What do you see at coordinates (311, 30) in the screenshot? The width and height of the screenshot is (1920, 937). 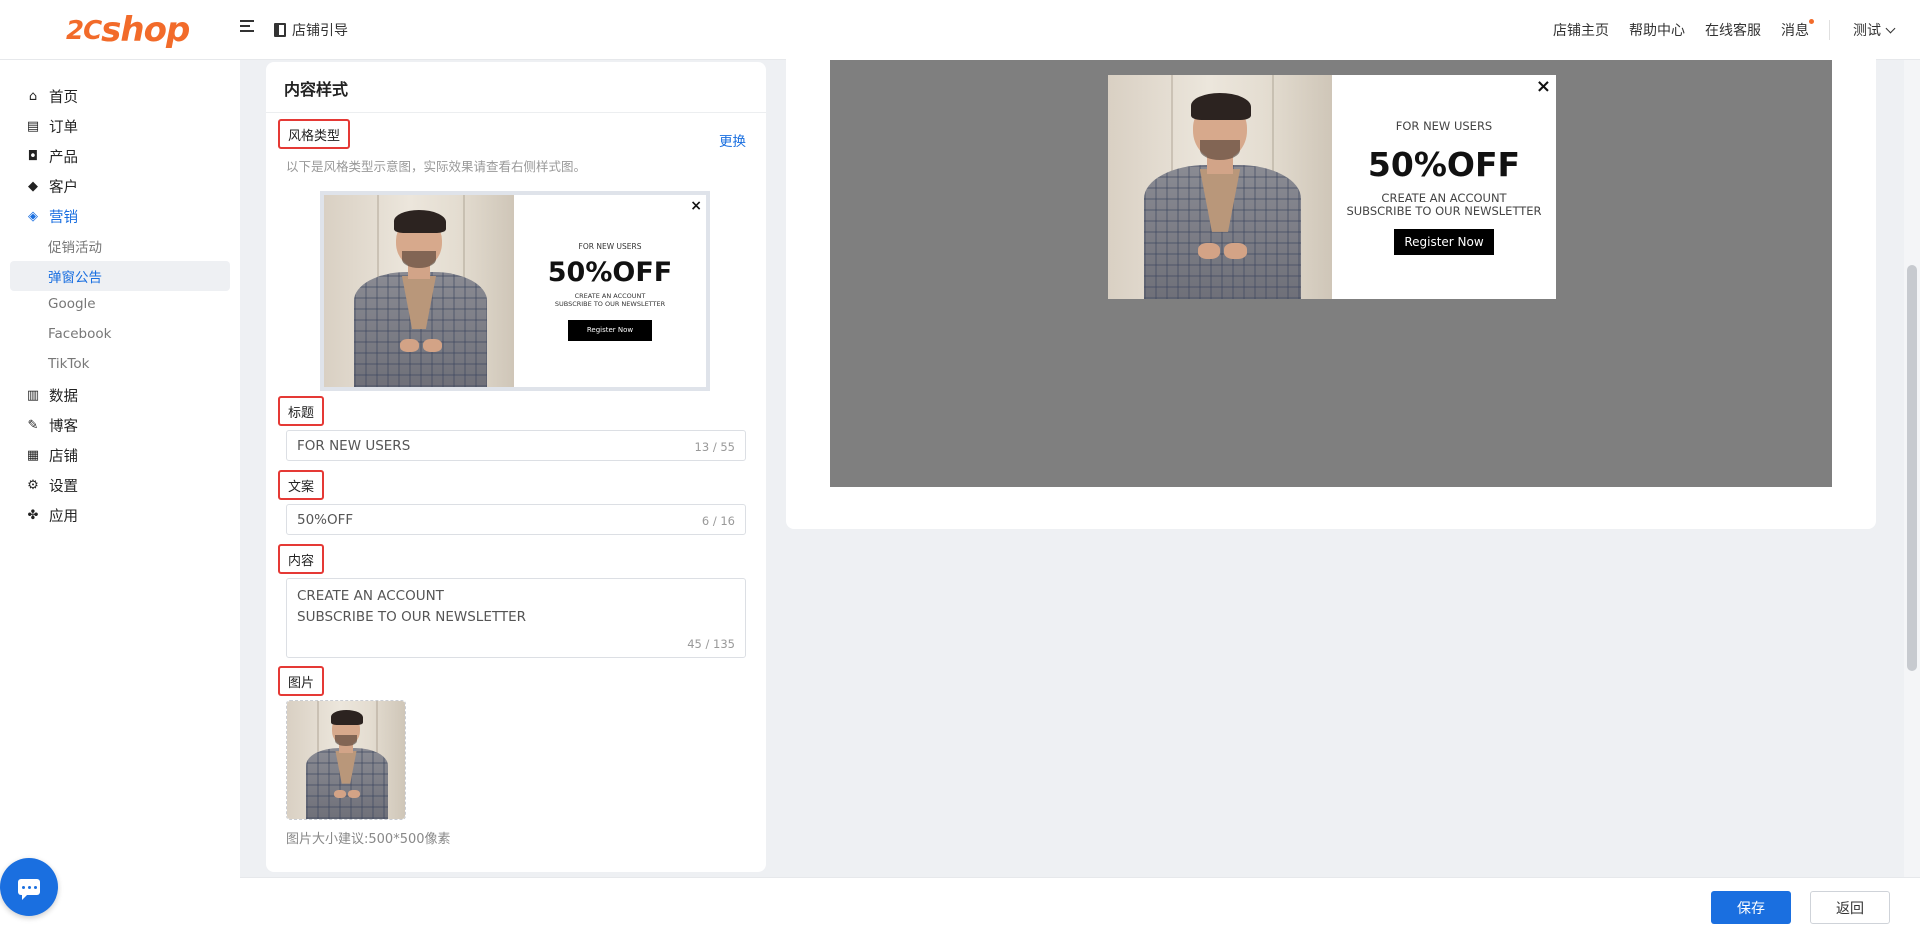 I see `store-guide-link: 店铺引导` at bounding box center [311, 30].